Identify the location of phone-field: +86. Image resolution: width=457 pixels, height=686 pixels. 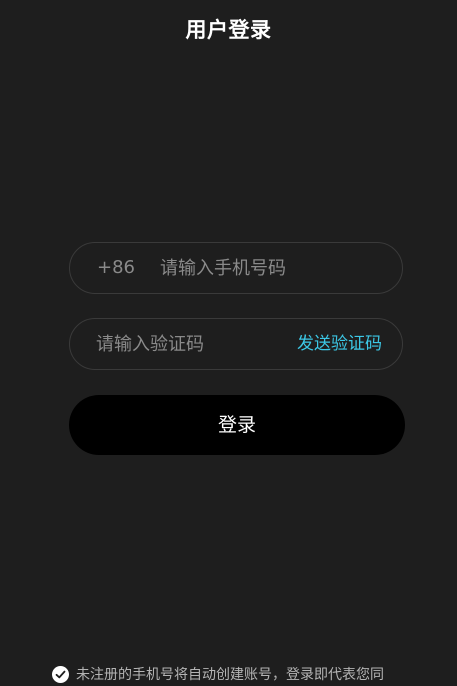
(236, 268).